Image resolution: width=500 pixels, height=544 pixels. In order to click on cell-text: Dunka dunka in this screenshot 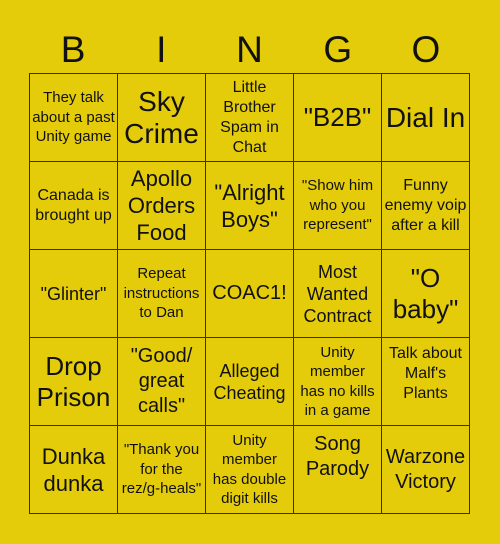, I will do `click(73, 469)`.